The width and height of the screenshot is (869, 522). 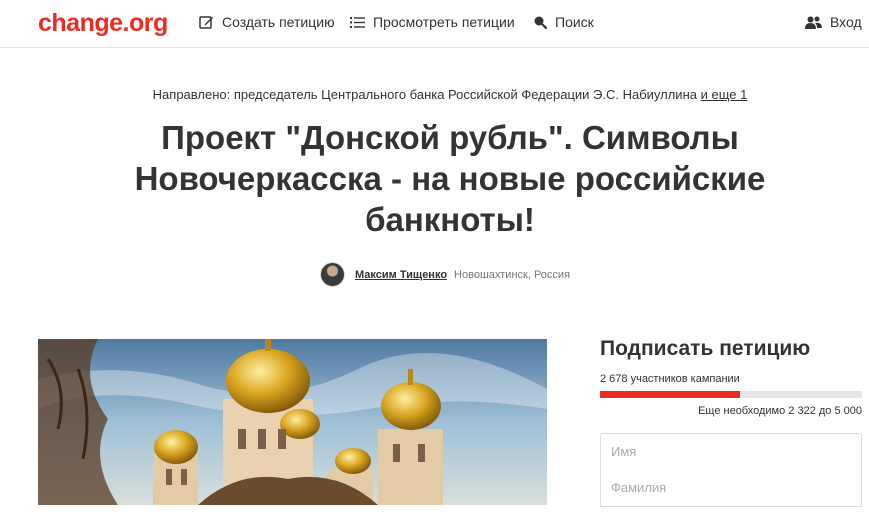 What do you see at coordinates (540, 22) in the screenshot?
I see `search-icon` at bounding box center [540, 22].